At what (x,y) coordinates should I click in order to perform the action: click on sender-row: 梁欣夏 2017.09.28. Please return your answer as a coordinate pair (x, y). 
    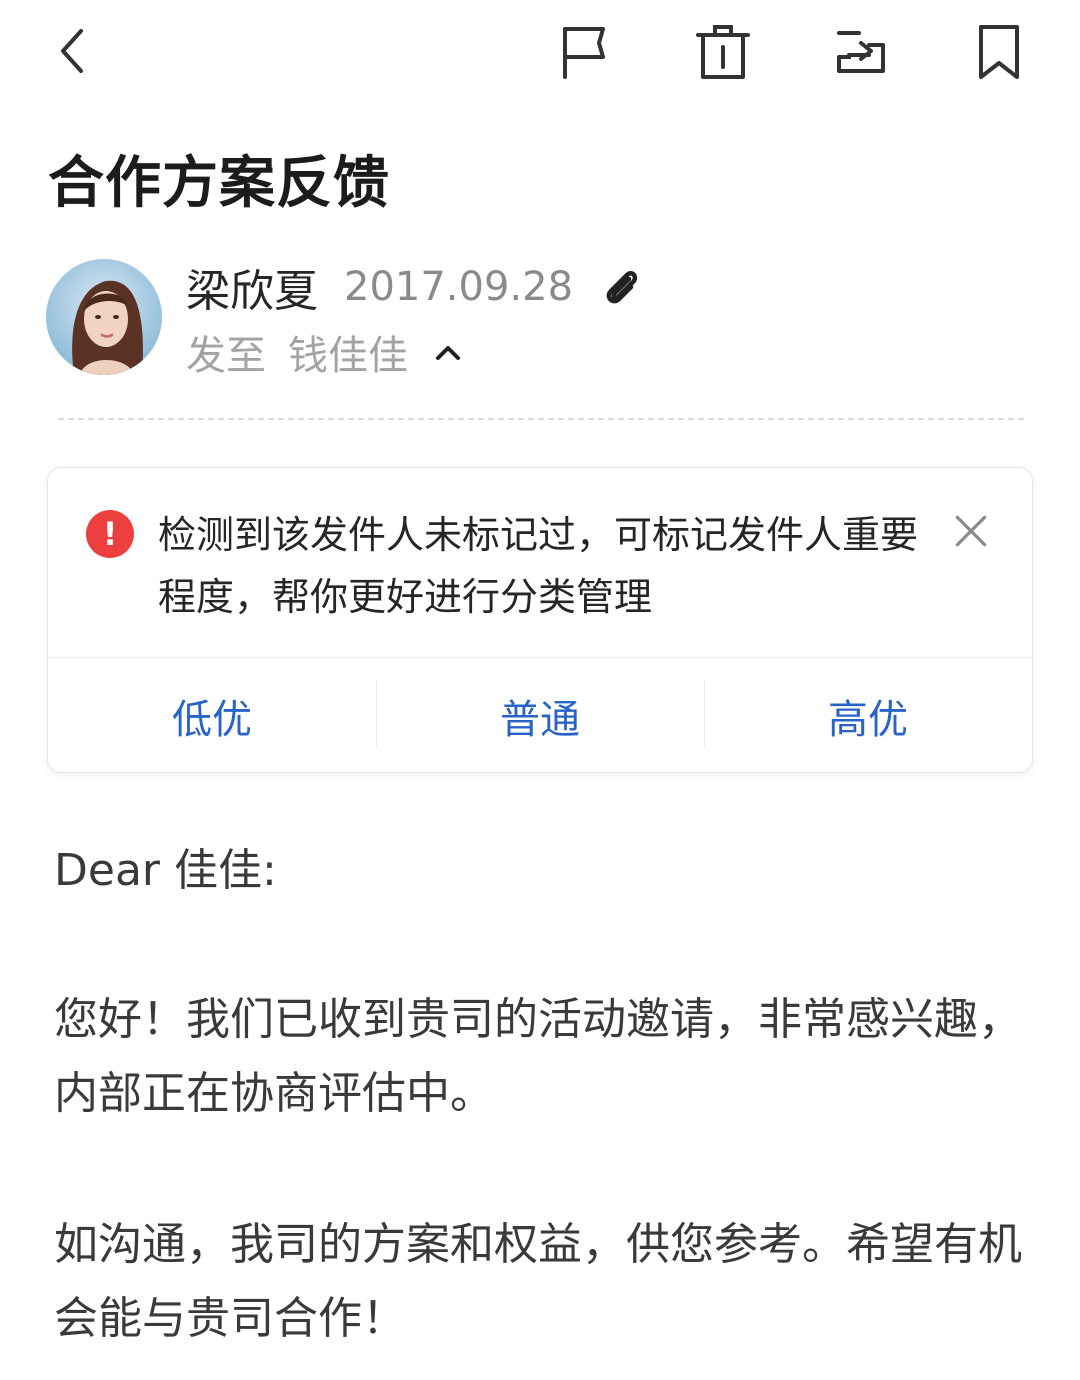
    Looking at the image, I should click on (414, 287).